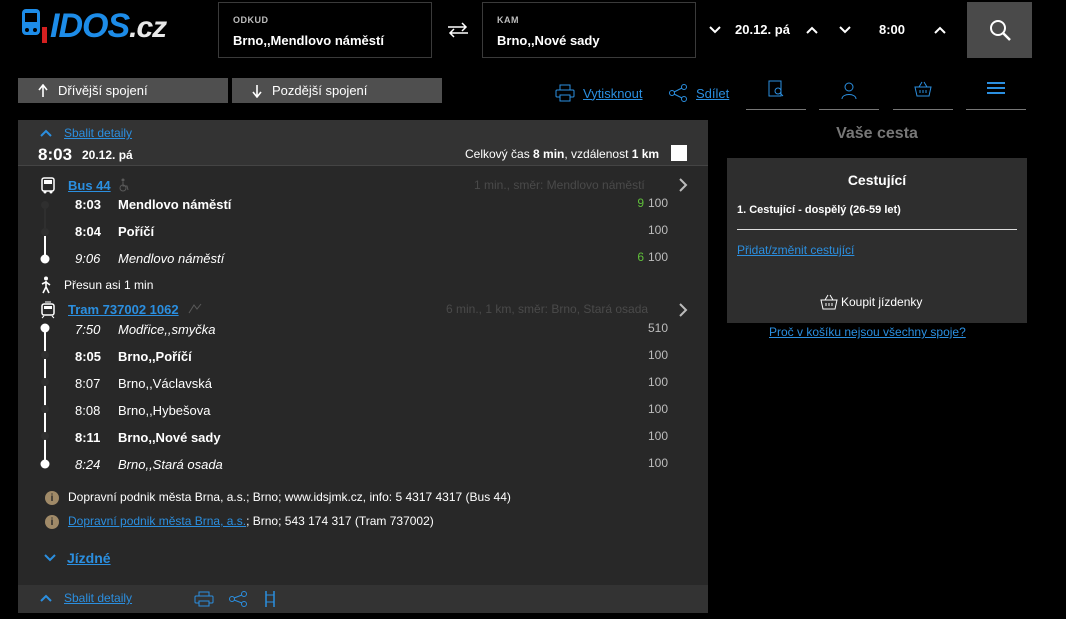 This screenshot has height=619, width=1066. What do you see at coordinates (88, 410) in the screenshot?
I see `stop-time: 8:08` at bounding box center [88, 410].